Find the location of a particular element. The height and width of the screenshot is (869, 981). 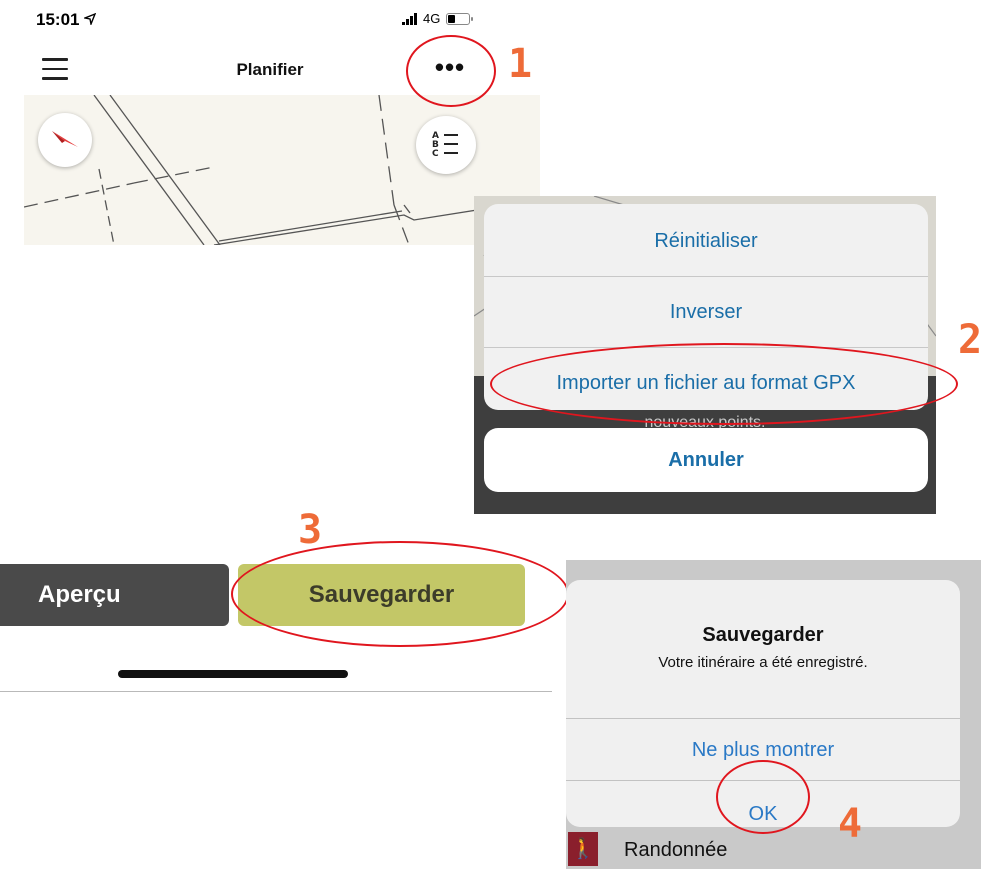

compass-icon is located at coordinates (65, 139).